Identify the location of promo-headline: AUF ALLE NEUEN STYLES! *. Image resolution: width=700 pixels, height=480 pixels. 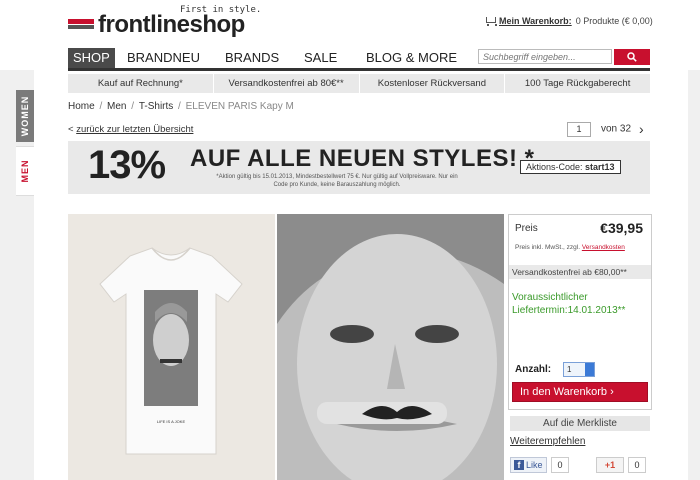
(362, 158).